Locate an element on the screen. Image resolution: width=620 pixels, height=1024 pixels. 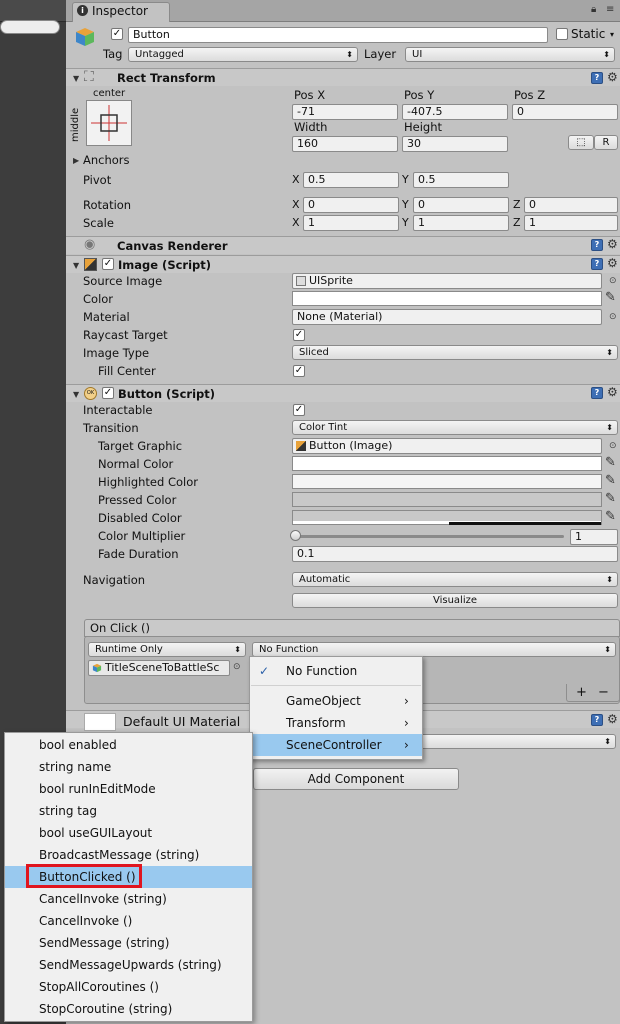
remove-event-button: − is located at coordinates (603, 692).